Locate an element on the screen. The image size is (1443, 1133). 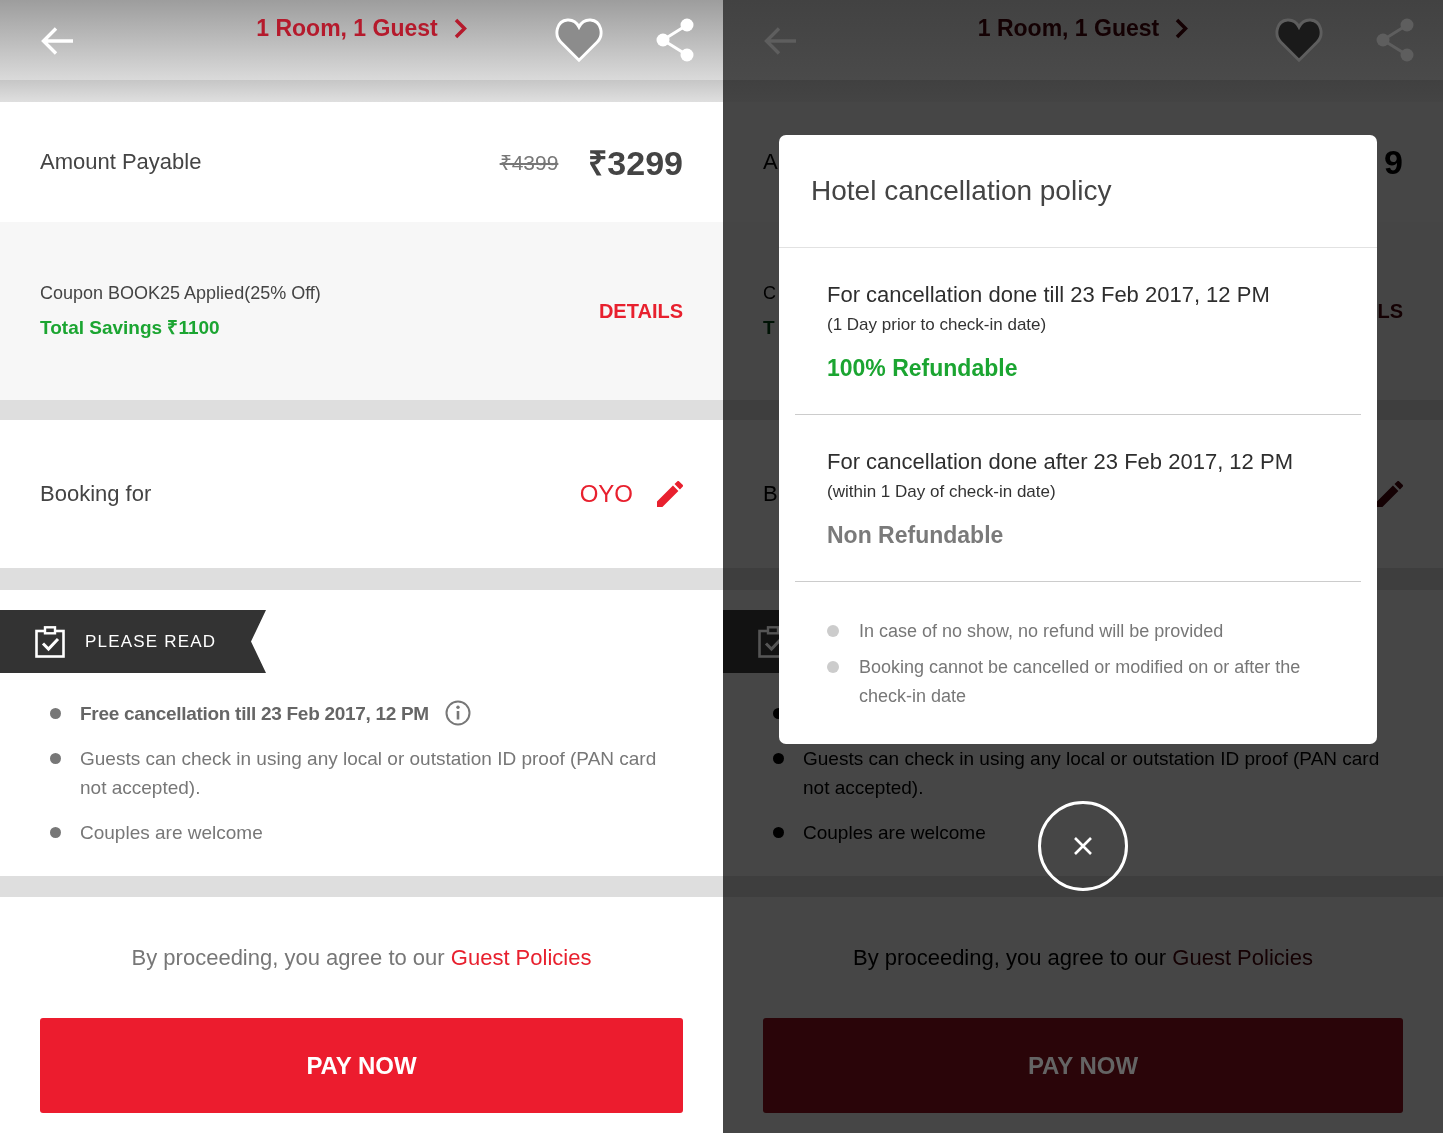
savings-text: Total Savings ₹1100 is located at coordinates (130, 328).